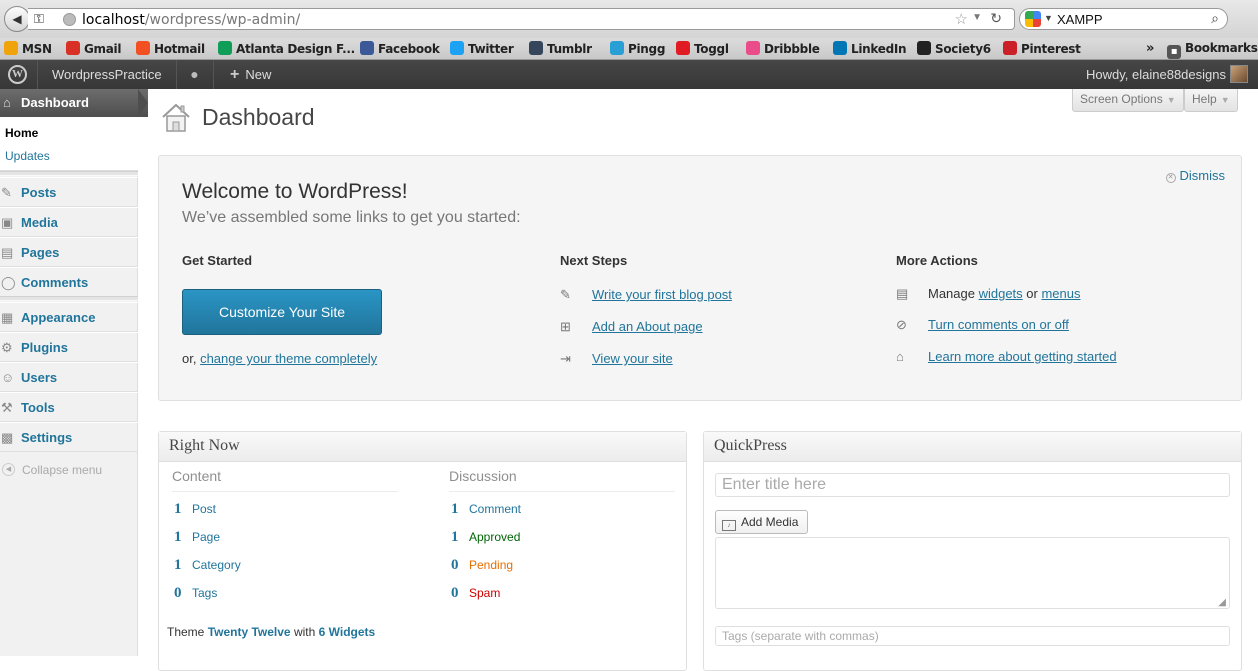 The image size is (1258, 671). What do you see at coordinates (69, 282) in the screenshot?
I see `sidebar-item-comments: ◯ Comments` at bounding box center [69, 282].